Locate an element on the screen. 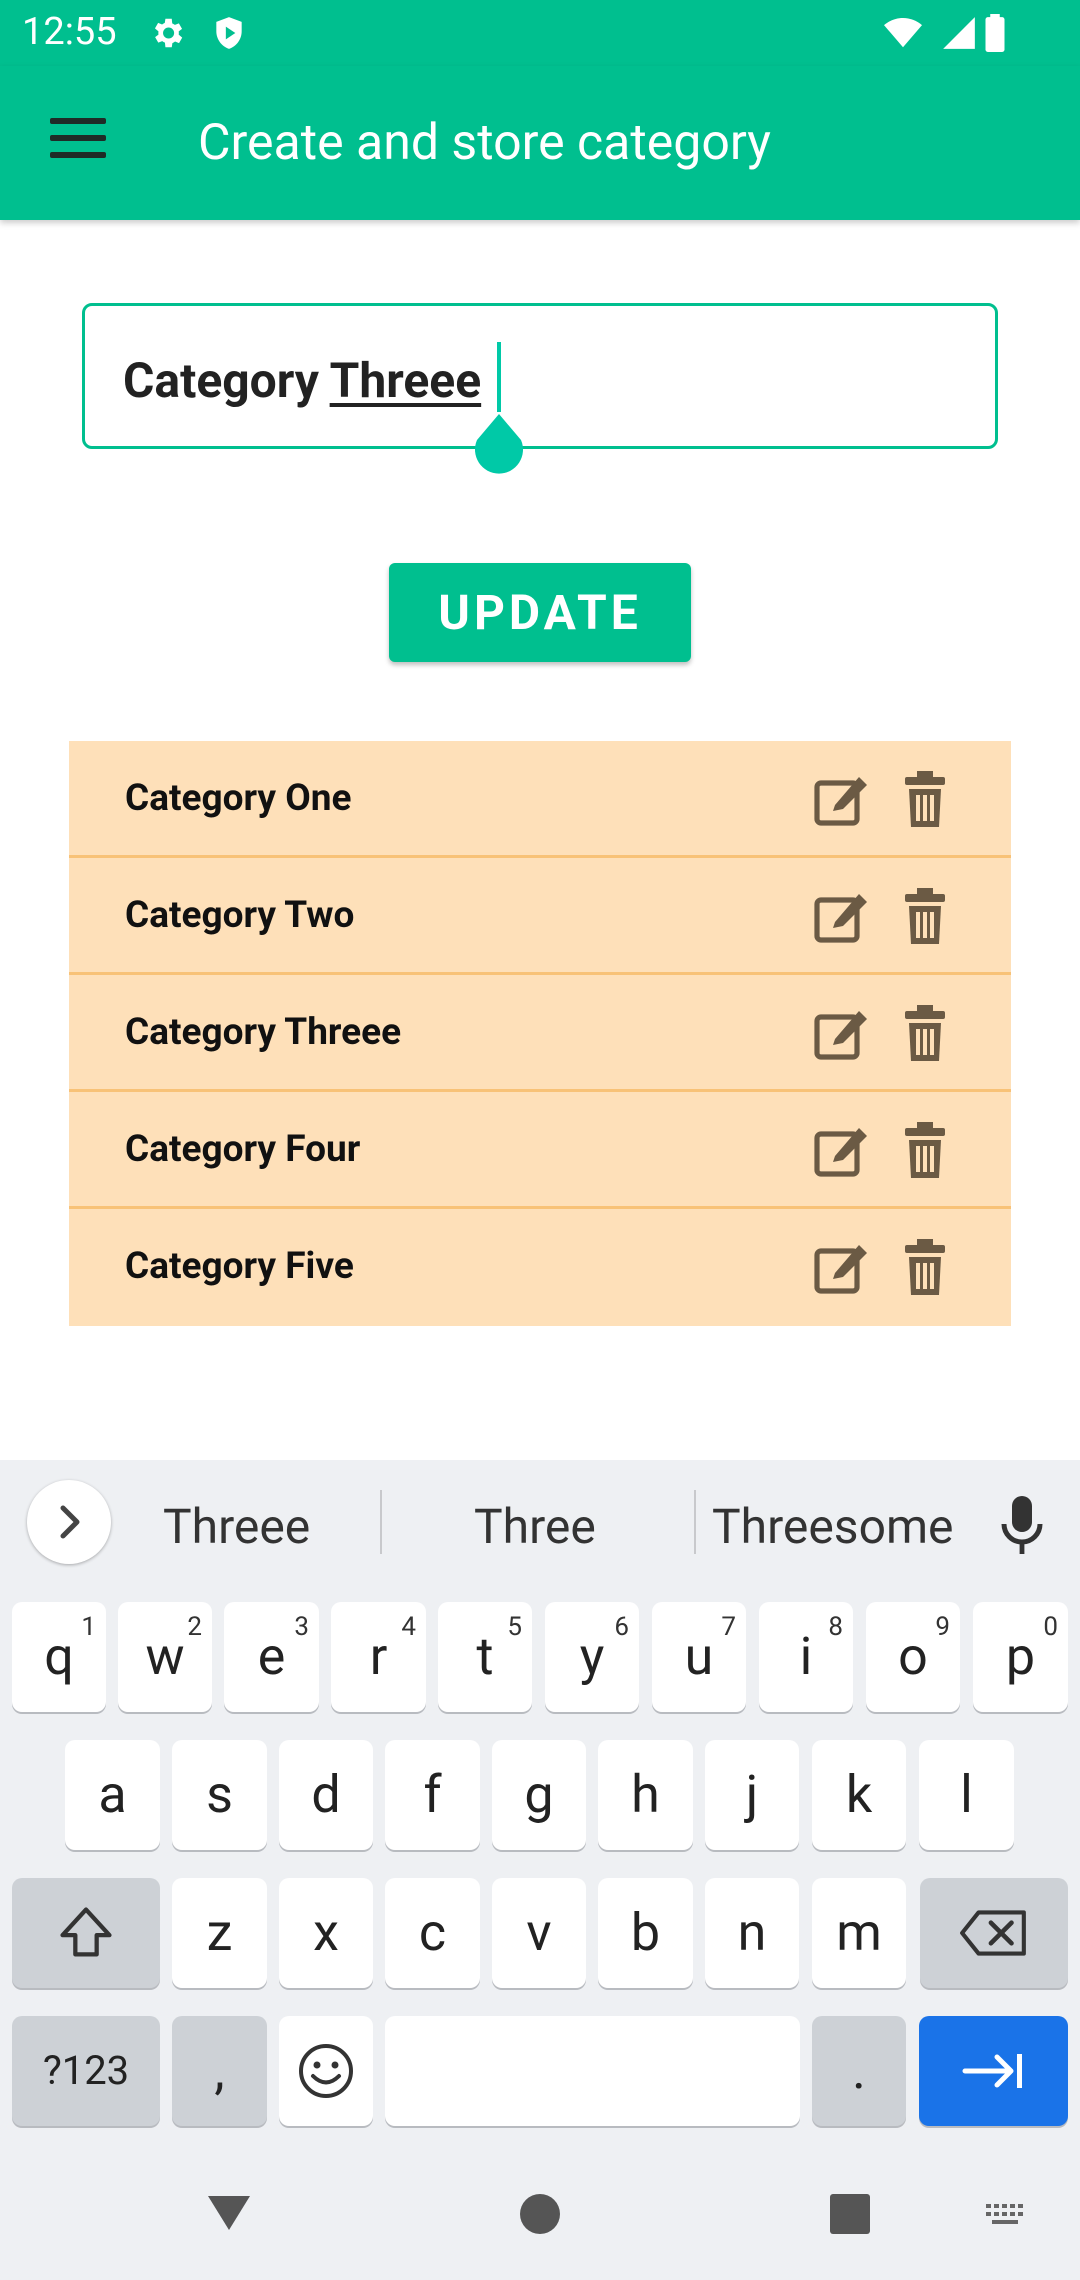  microphone-icon is located at coordinates (1022, 1526).